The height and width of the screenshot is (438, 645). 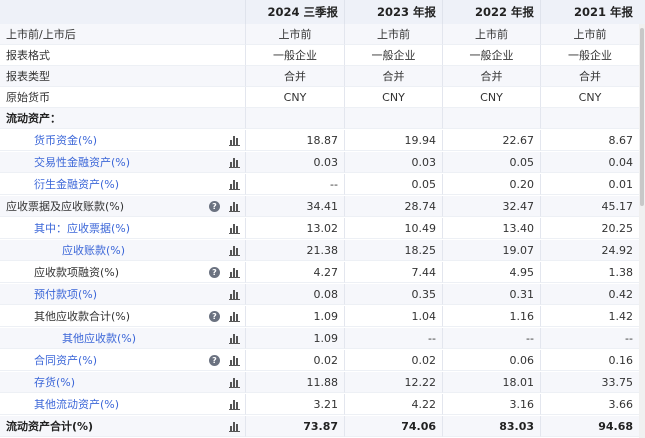 I want to click on row-label-link: 预付款项(%), so click(x=65, y=294).